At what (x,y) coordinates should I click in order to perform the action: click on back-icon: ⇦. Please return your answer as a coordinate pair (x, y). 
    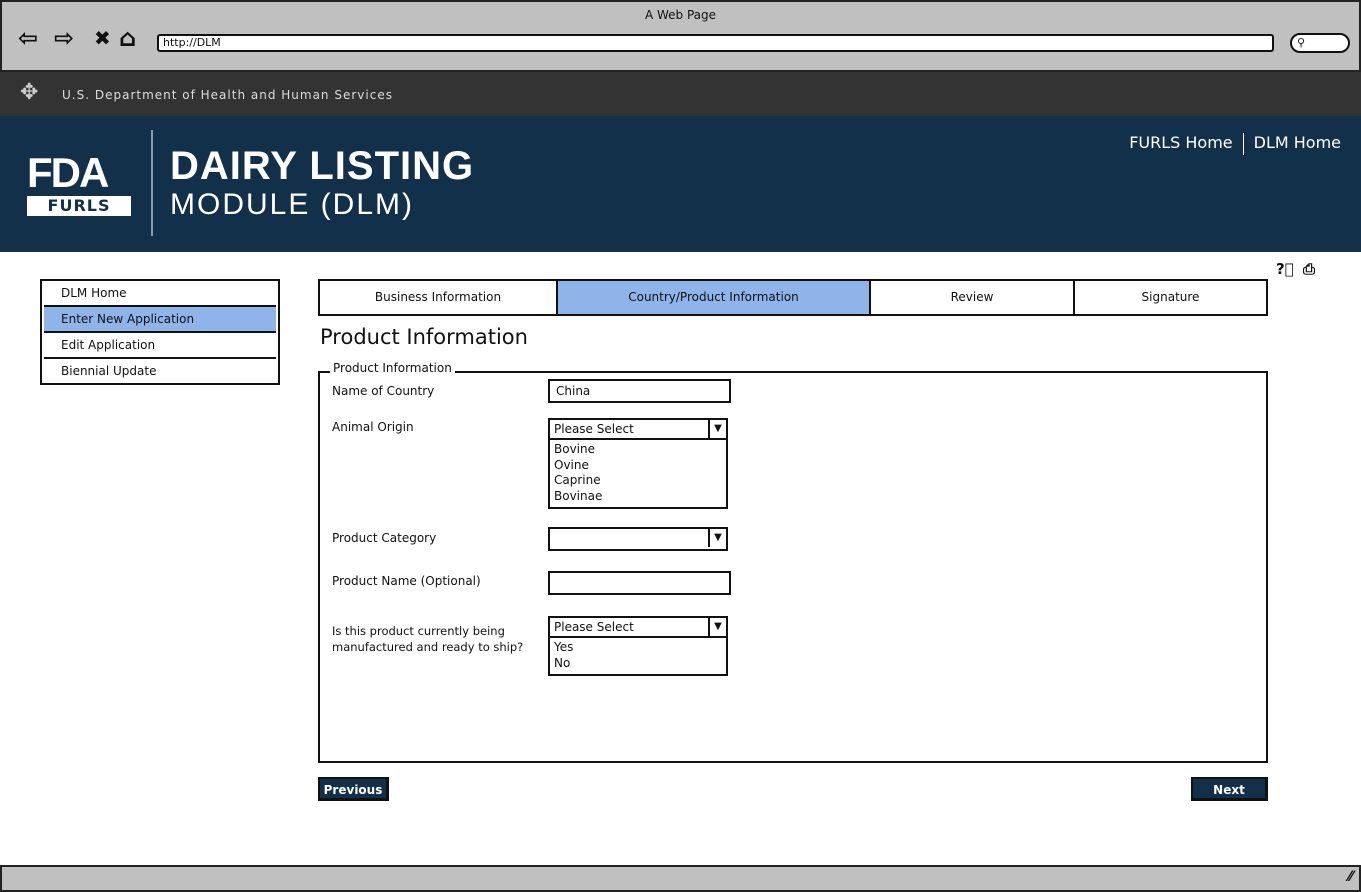
    Looking at the image, I should click on (28, 38).